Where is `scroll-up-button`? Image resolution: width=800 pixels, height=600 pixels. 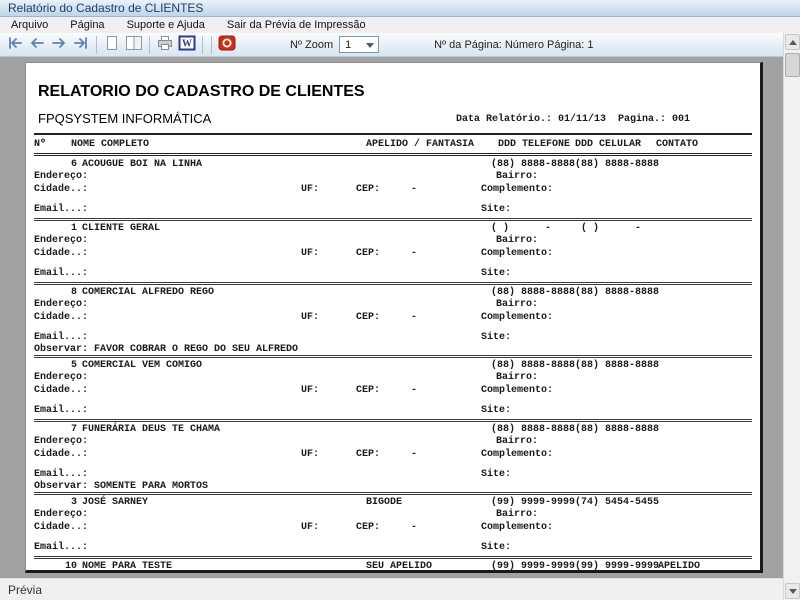
scroll-up-button is located at coordinates (792, 42).